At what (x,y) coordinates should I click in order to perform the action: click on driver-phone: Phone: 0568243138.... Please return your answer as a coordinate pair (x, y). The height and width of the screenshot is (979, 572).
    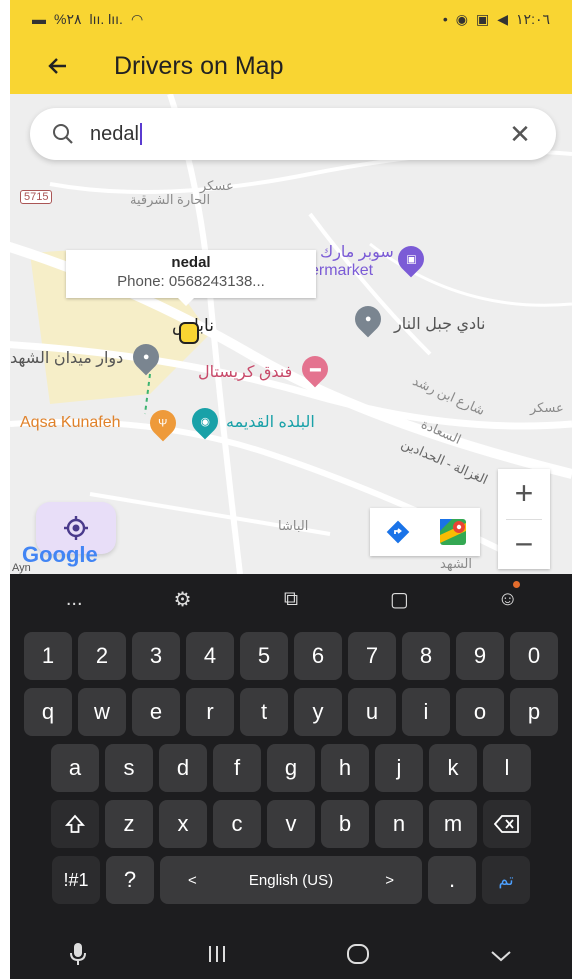
    Looking at the image, I should click on (191, 281).